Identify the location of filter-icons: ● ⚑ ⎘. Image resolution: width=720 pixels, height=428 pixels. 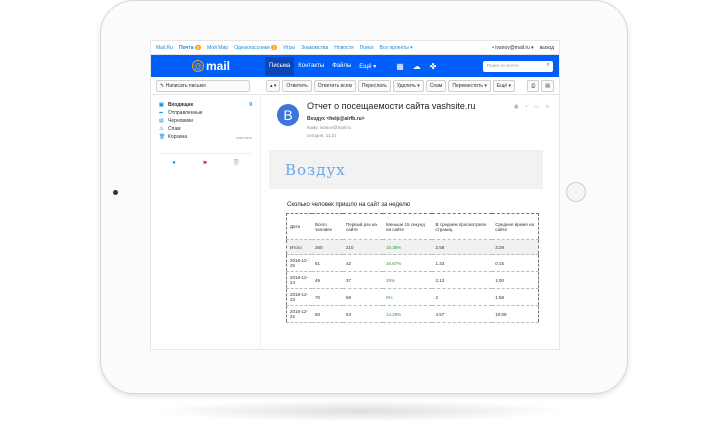
(205, 160).